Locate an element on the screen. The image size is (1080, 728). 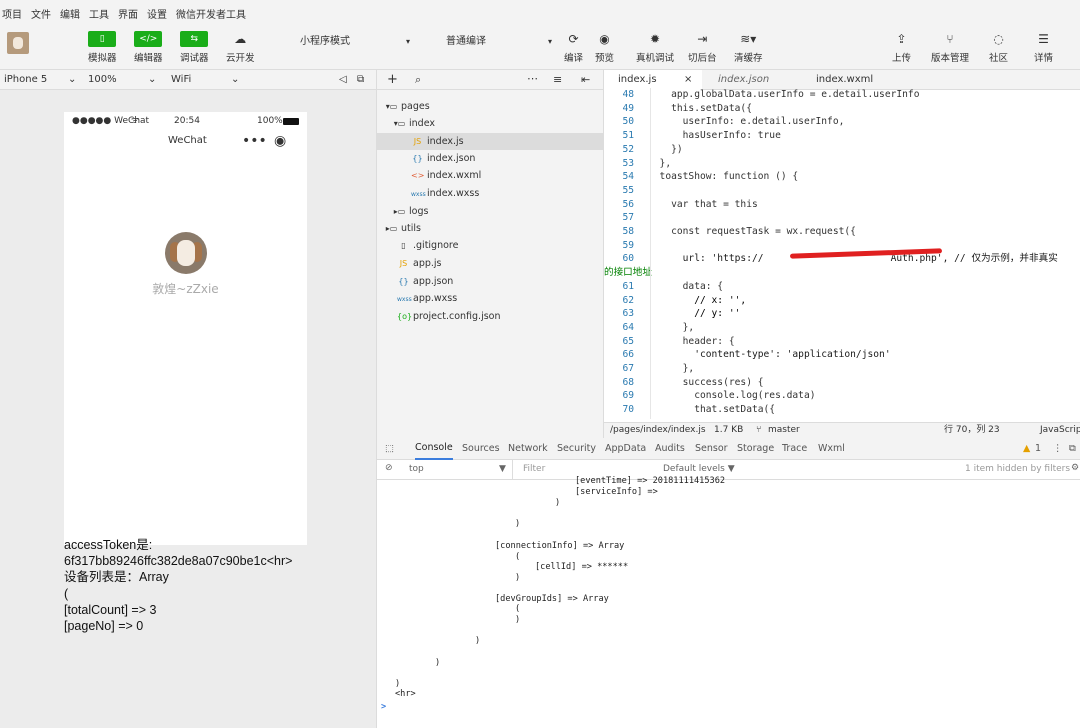
filter-input: Filter is located at coordinates (534, 469).